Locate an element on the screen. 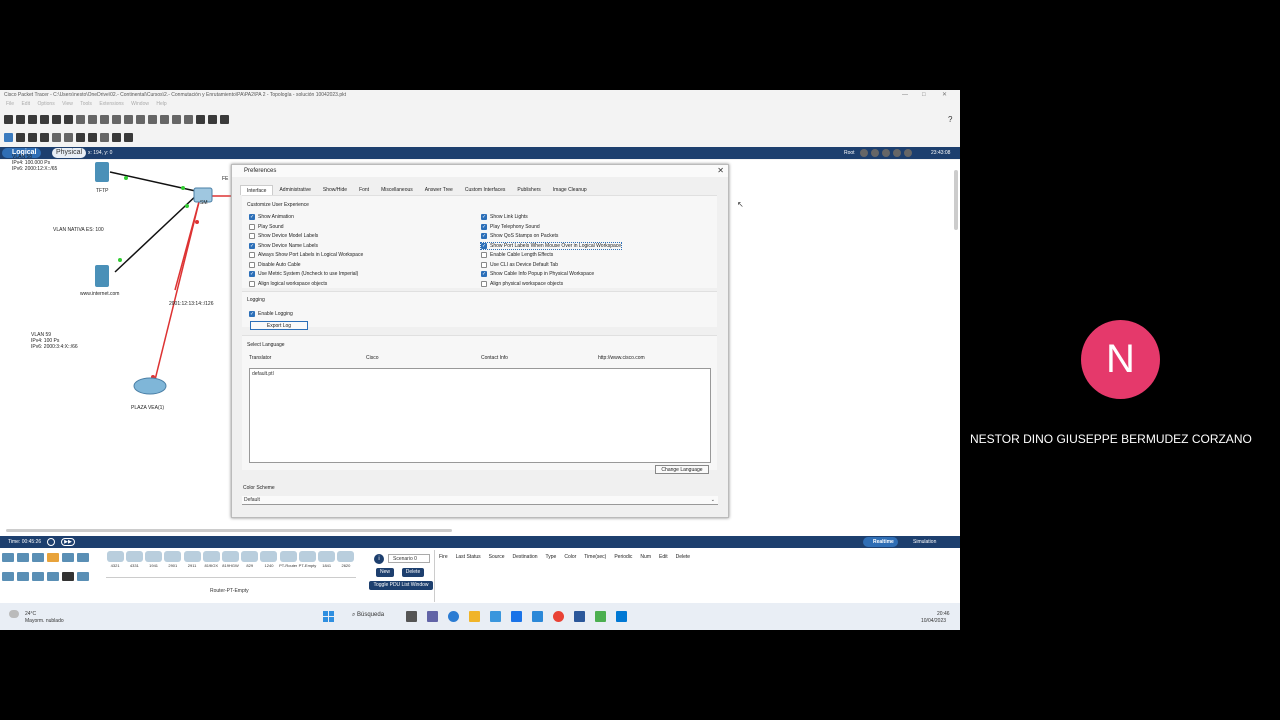 The image size is (1280, 720). file-explorer-icon is located at coordinates (474, 616).